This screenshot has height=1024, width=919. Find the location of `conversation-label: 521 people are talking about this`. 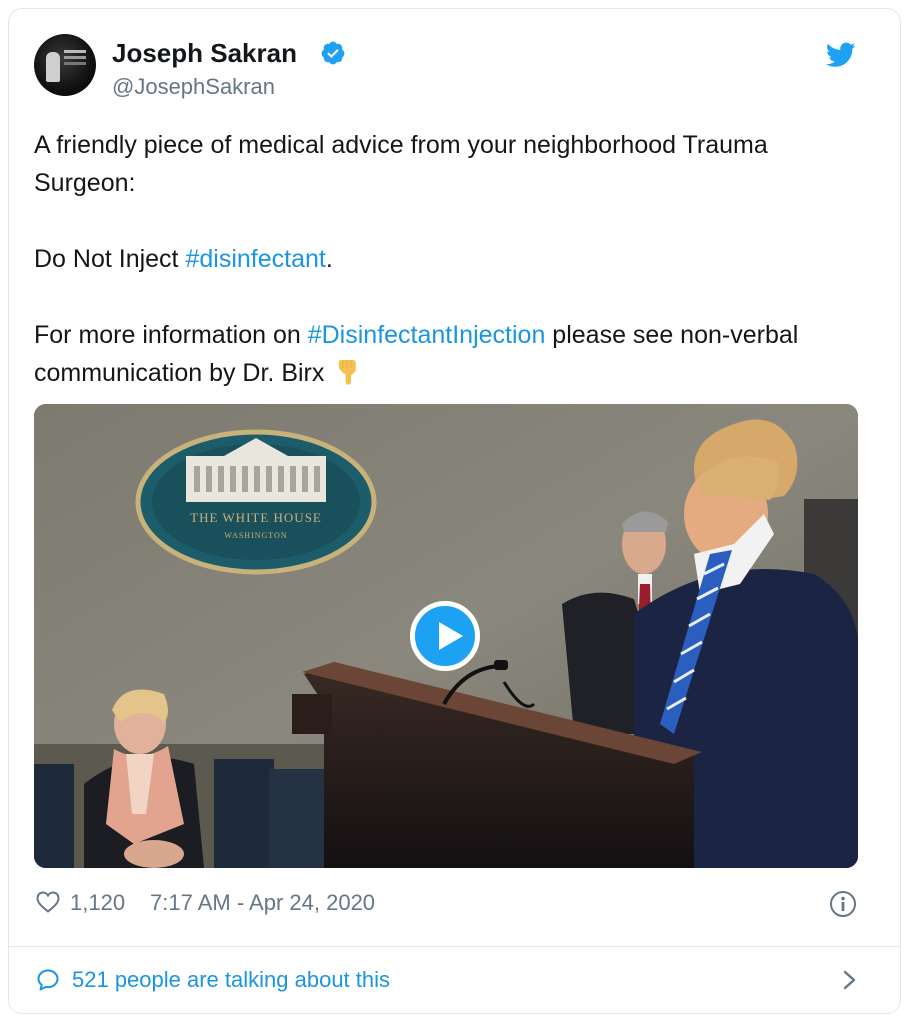

conversation-label: 521 people are talking about this is located at coordinates (231, 980).